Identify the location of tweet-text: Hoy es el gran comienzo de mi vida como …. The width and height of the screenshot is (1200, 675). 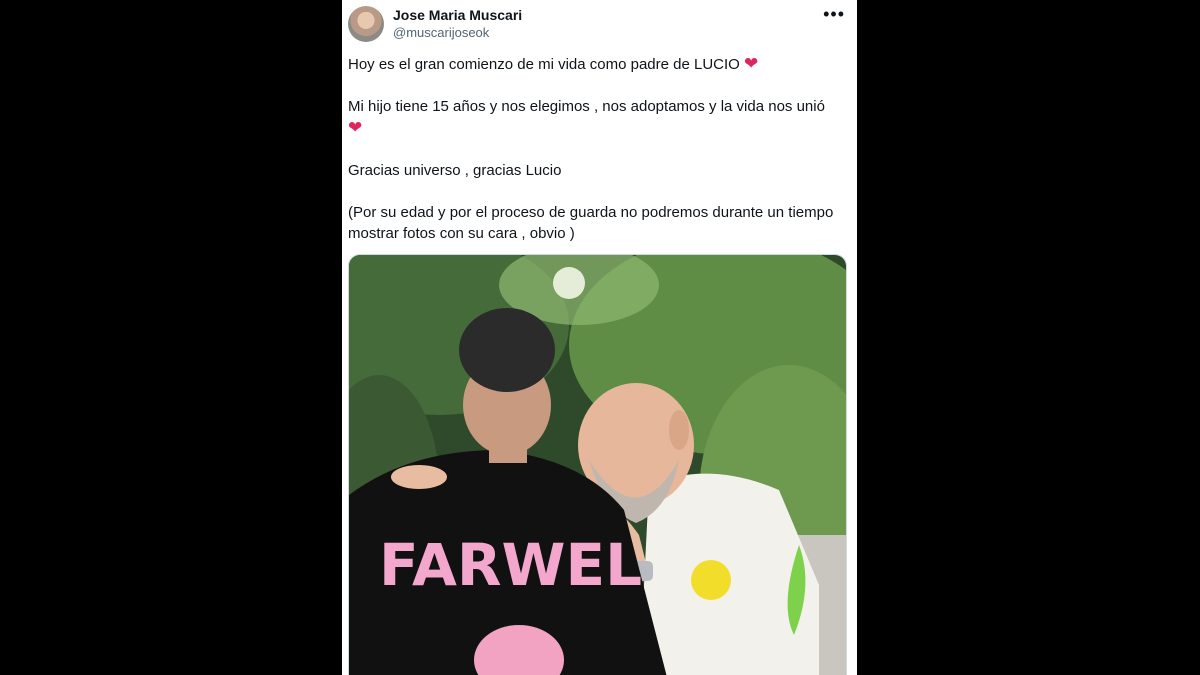
(598, 148).